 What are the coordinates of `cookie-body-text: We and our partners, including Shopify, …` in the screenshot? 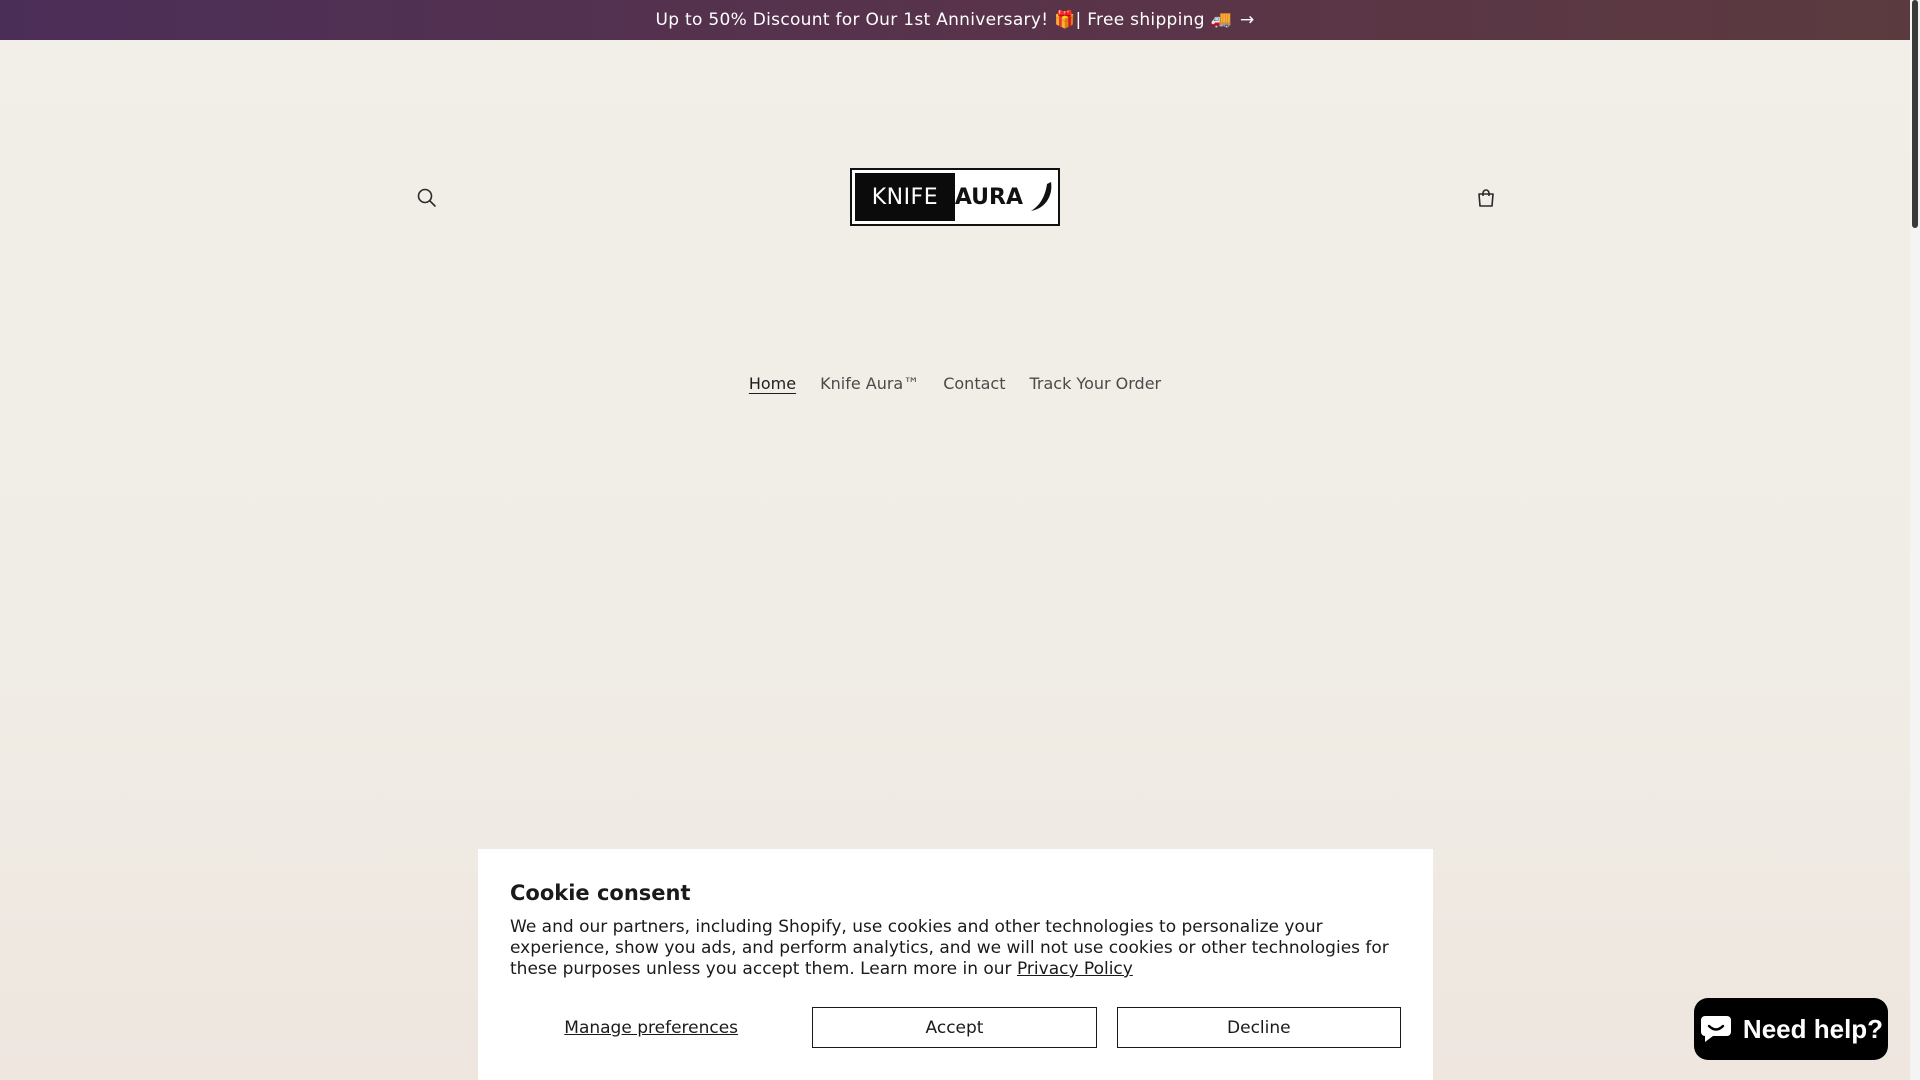 It's located at (949, 948).